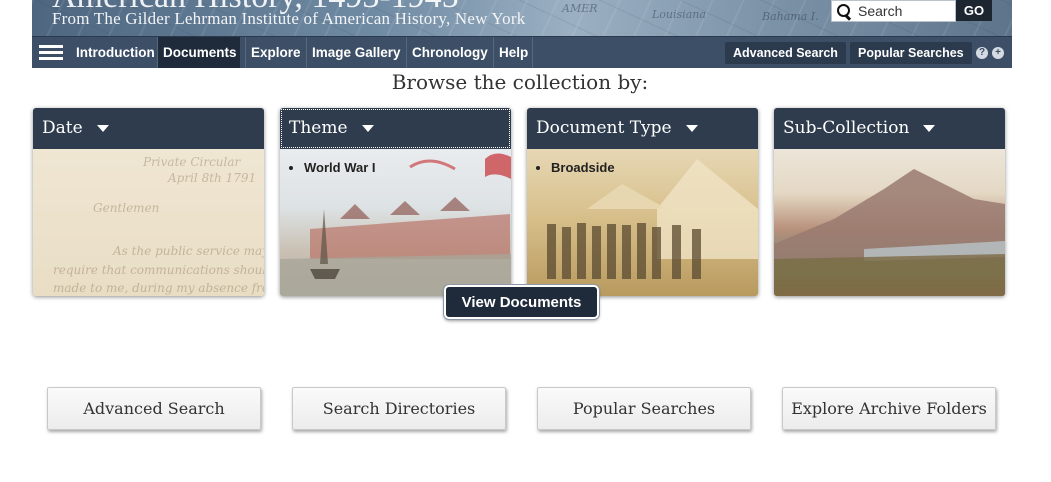 The height and width of the screenshot is (482, 1051). Describe the element at coordinates (604, 128) in the screenshot. I see `card-title: Document Type` at that location.